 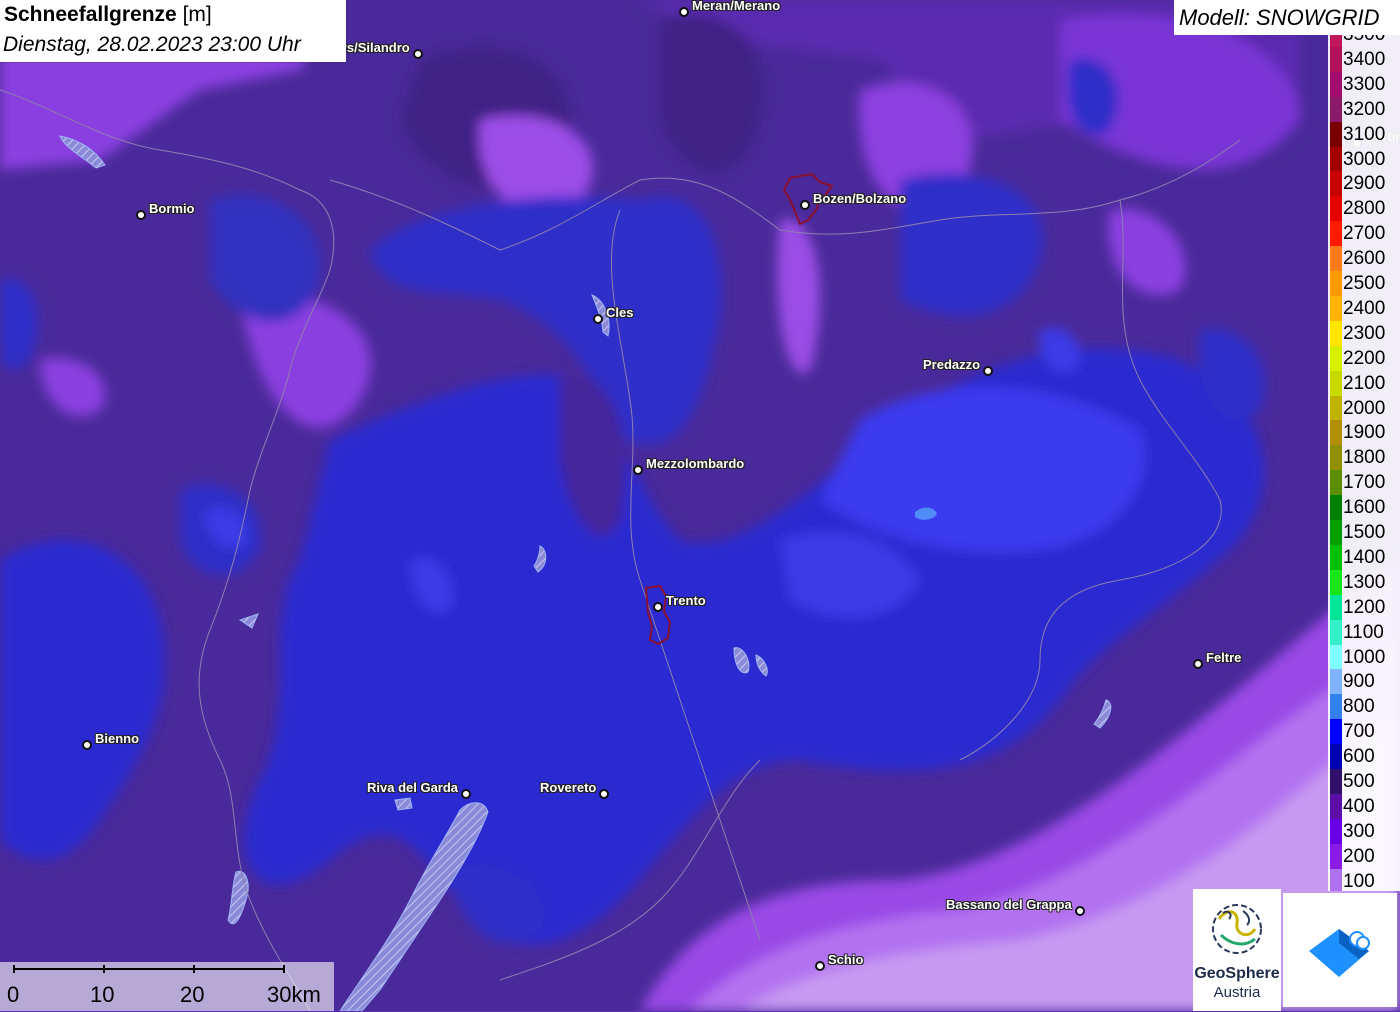 What do you see at coordinates (1364, 508) in the screenshot?
I see `legend-label: 1600` at bounding box center [1364, 508].